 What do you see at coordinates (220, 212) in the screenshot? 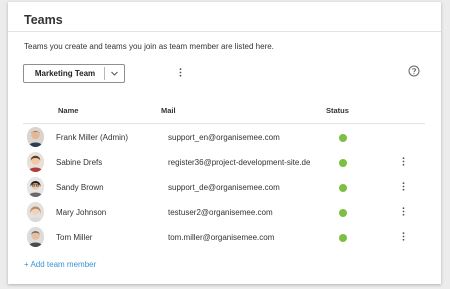
I see `member-mail: testuser2@organisemee.com` at bounding box center [220, 212].